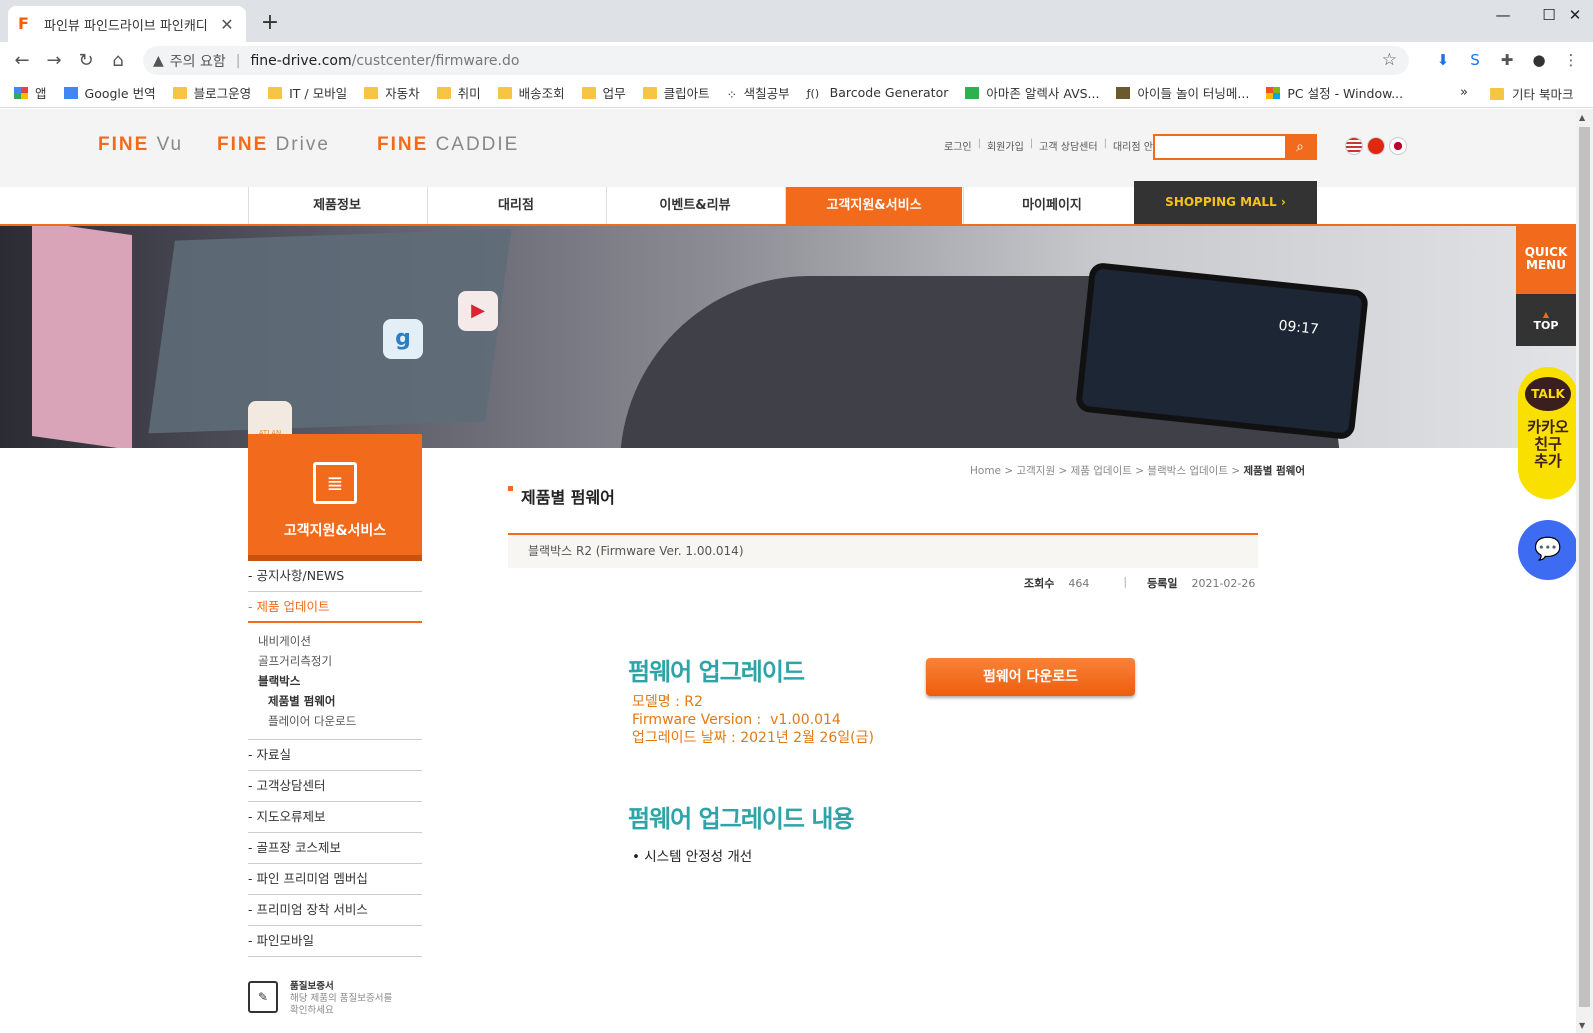  What do you see at coordinates (1235, 147) in the screenshot?
I see `site-search-input: ⌕` at bounding box center [1235, 147].